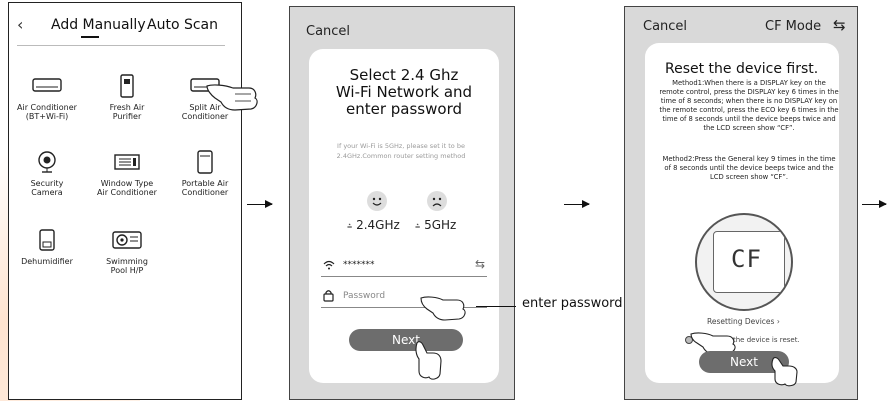  Describe the element at coordinates (328, 296) in the screenshot. I see `lock-icon` at that location.